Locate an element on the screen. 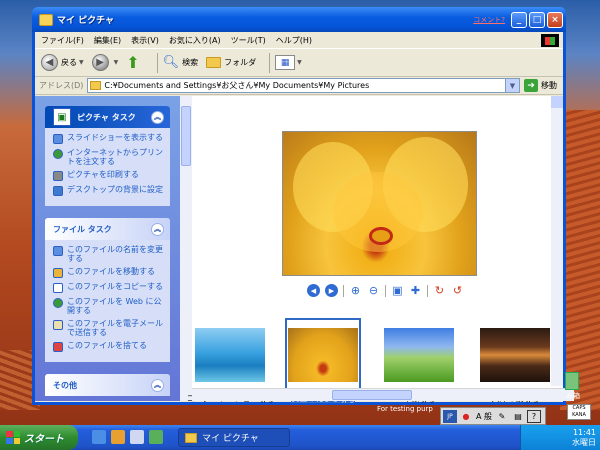 This screenshot has width=600, height=450. input-mode: A 般 is located at coordinates (484, 416).